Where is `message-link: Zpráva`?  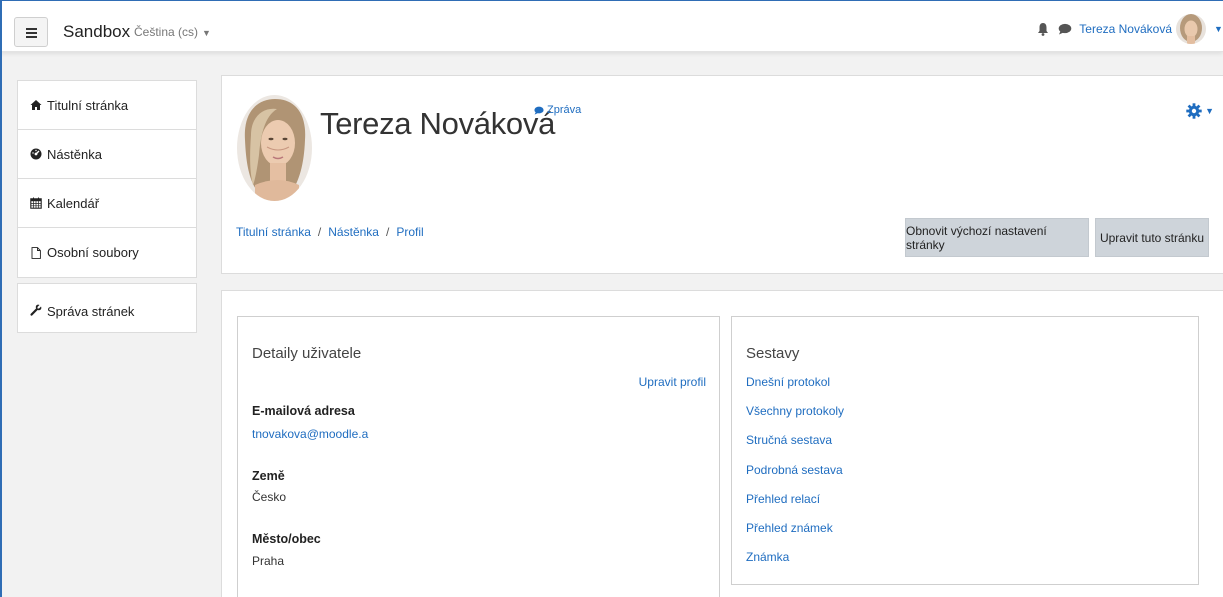 message-link: Zpráva is located at coordinates (557, 110).